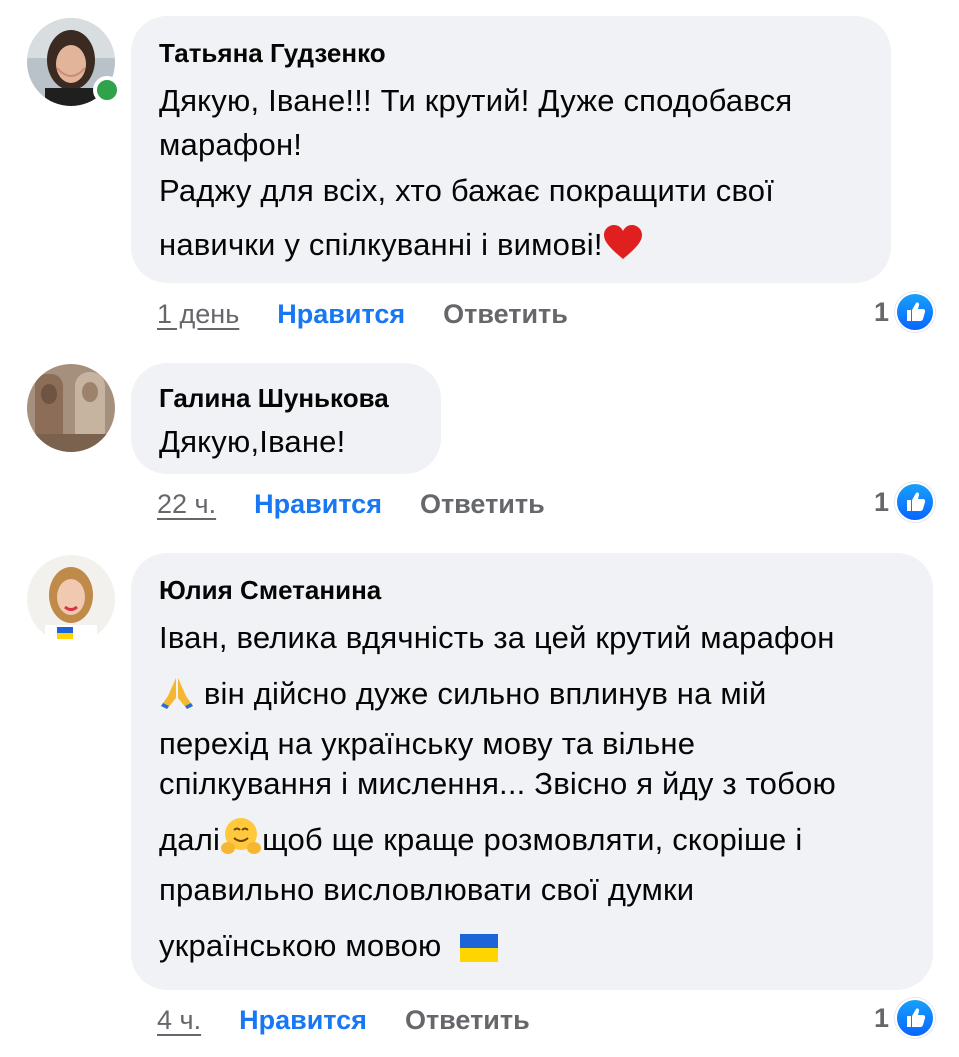 Image resolution: width=959 pixels, height=1057 pixels. What do you see at coordinates (177, 700) in the screenshot?
I see `folded-hands-emoji` at bounding box center [177, 700].